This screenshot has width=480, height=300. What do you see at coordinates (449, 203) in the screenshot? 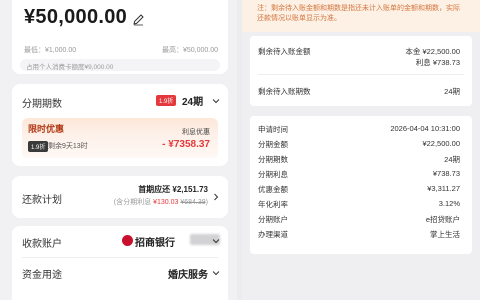
I see `detail-value: 3.12%` at bounding box center [449, 203].